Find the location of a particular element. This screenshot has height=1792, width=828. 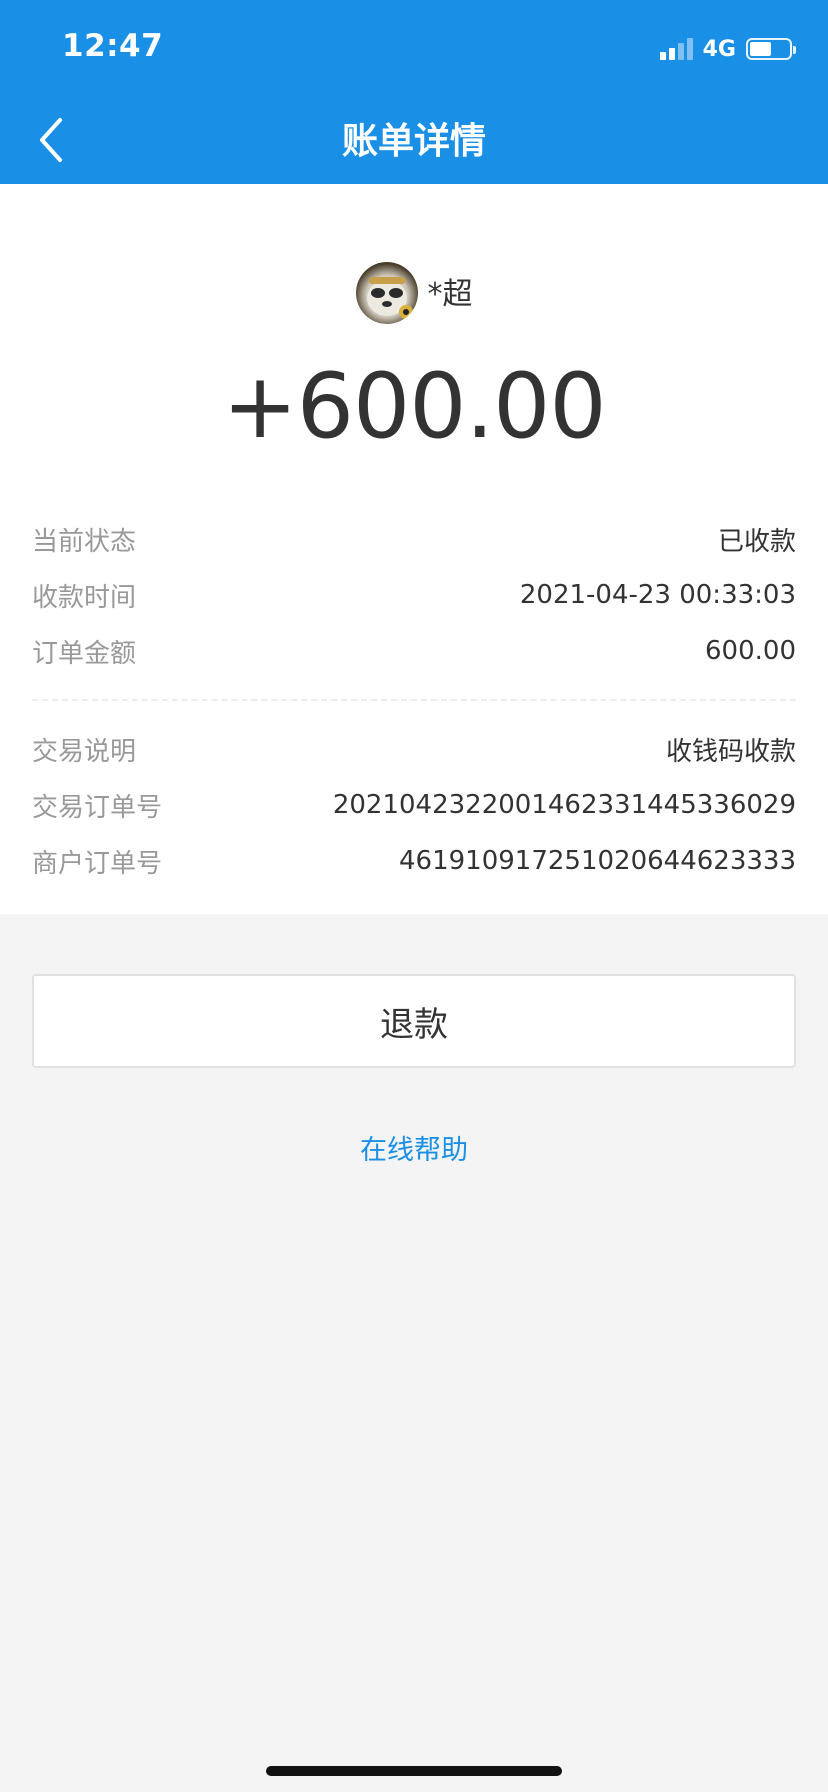

detail-label: 当前状态 is located at coordinates (84, 541).